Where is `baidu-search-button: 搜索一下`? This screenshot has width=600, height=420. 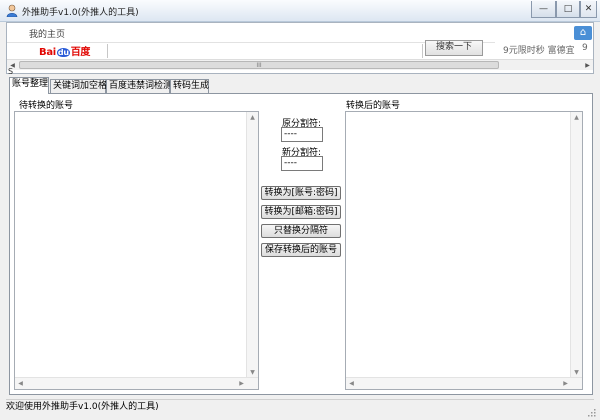
baidu-search-button: 搜索一下 is located at coordinates (454, 48).